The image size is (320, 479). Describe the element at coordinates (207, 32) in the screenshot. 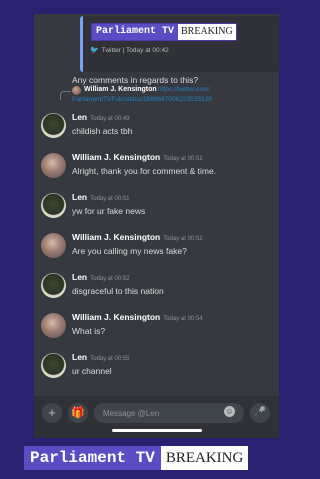

I see `embed-logo-right: BREAKING` at that location.